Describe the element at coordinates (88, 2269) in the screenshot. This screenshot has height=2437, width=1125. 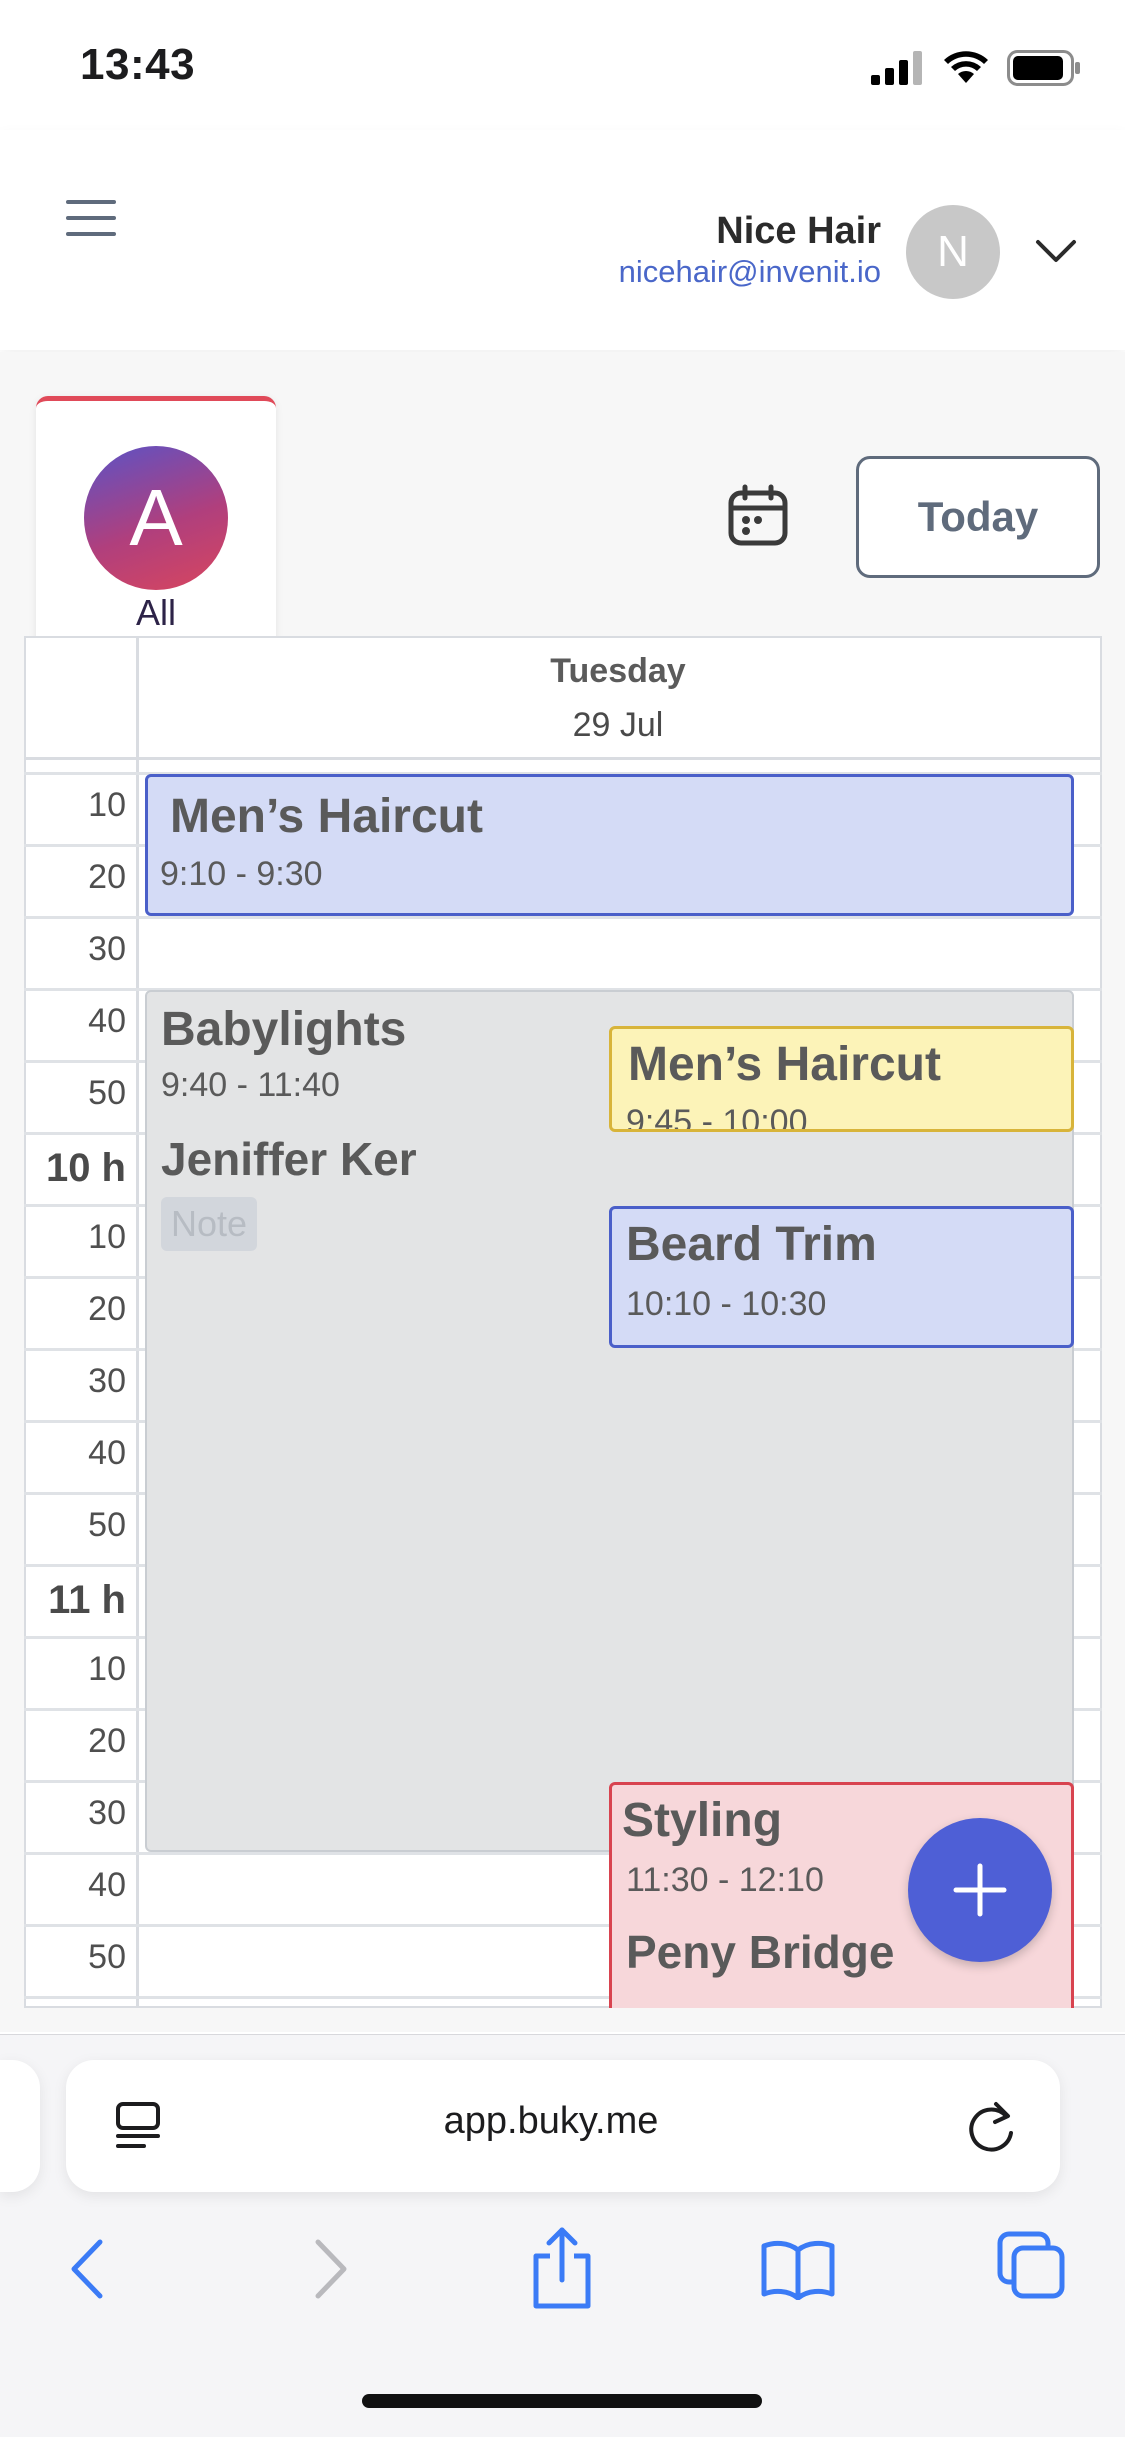
I see `back-icon` at that location.